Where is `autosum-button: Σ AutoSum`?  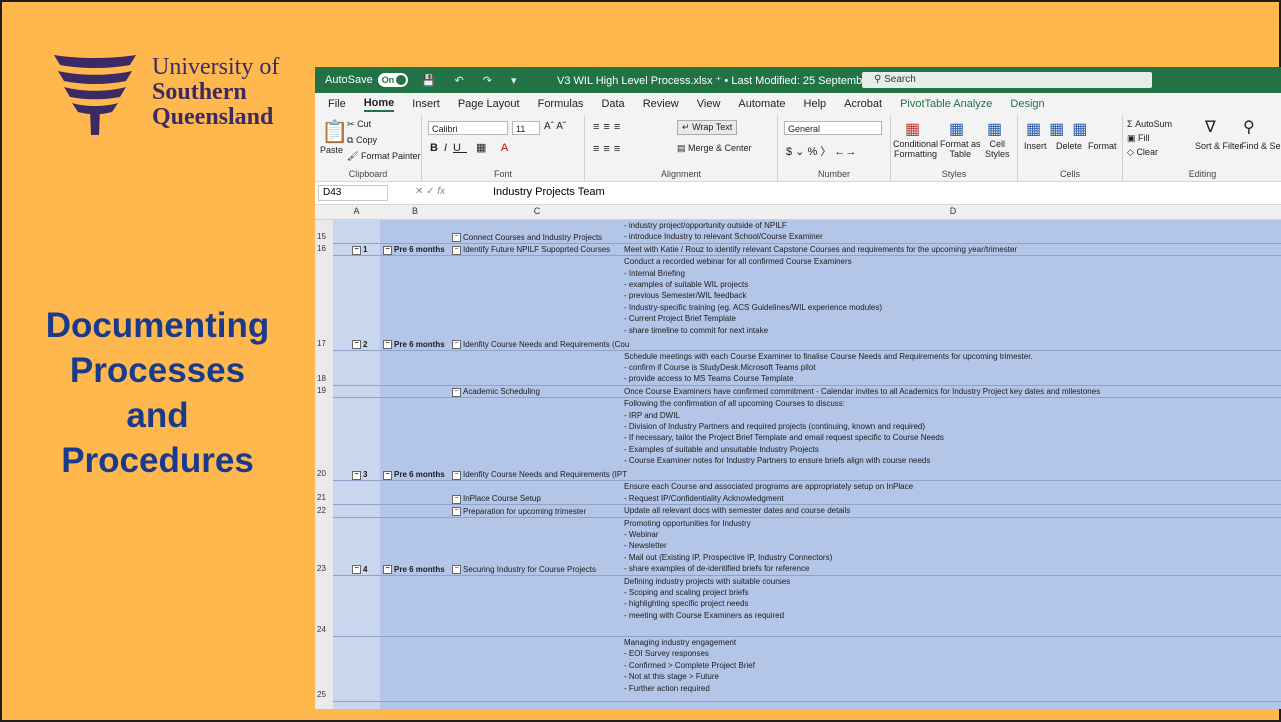 autosum-button: Σ AutoSum is located at coordinates (1149, 124).